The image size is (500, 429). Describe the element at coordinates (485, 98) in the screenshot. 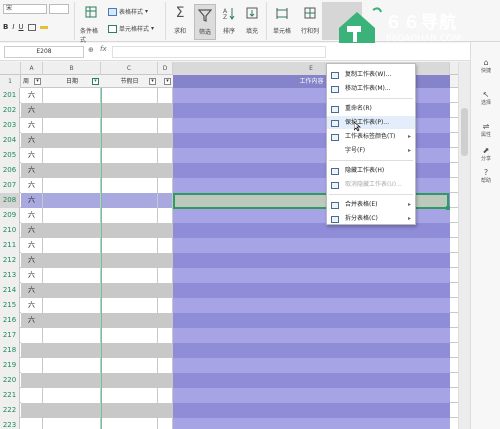

I see `pane-select-button: ↖ 选择` at that location.